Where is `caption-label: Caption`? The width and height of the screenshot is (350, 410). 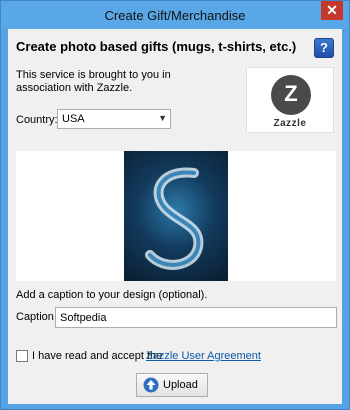
caption-label: Caption is located at coordinates (35, 317).